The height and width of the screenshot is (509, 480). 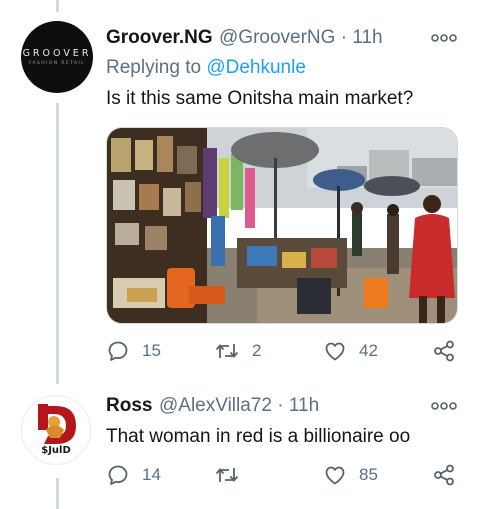 I want to click on avatar: $JulD, so click(x=56, y=430).